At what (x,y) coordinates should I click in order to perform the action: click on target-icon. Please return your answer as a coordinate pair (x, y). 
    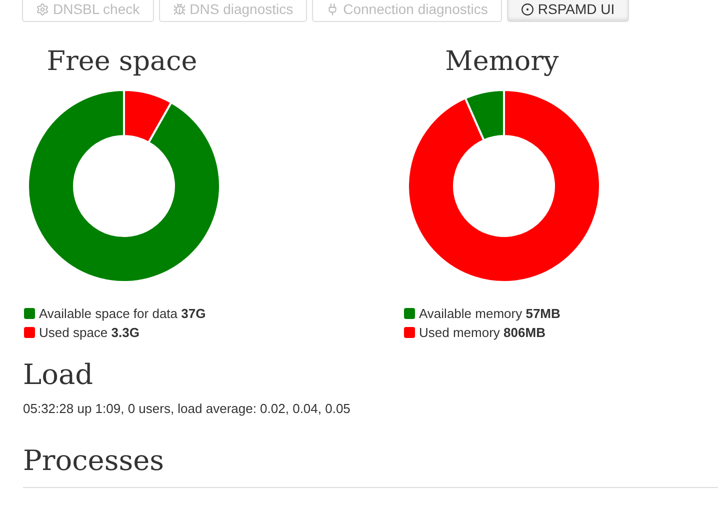
    Looking at the image, I should click on (527, 9).